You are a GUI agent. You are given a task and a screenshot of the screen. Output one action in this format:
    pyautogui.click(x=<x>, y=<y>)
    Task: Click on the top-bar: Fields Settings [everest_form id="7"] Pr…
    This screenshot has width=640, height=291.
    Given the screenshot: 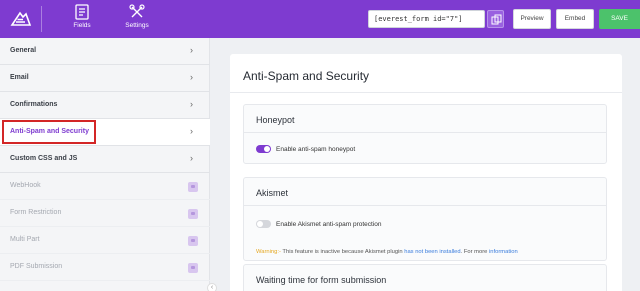 What is the action you would take?
    pyautogui.click(x=320, y=19)
    